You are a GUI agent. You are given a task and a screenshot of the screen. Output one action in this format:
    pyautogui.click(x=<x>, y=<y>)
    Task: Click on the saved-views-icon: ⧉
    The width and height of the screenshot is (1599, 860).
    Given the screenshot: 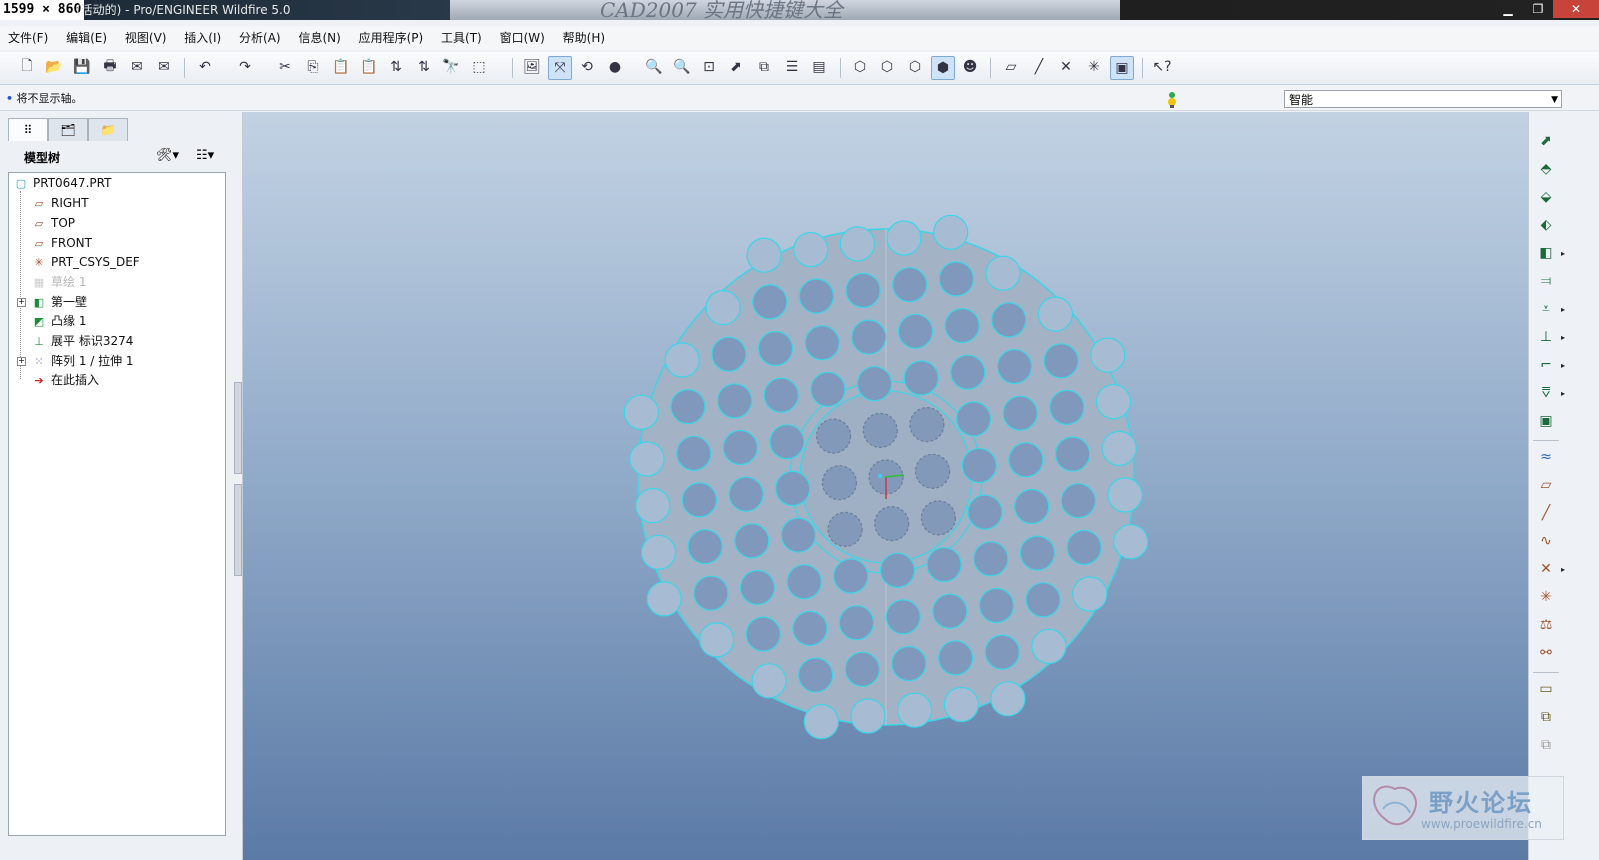 What is the action you would take?
    pyautogui.click(x=764, y=67)
    